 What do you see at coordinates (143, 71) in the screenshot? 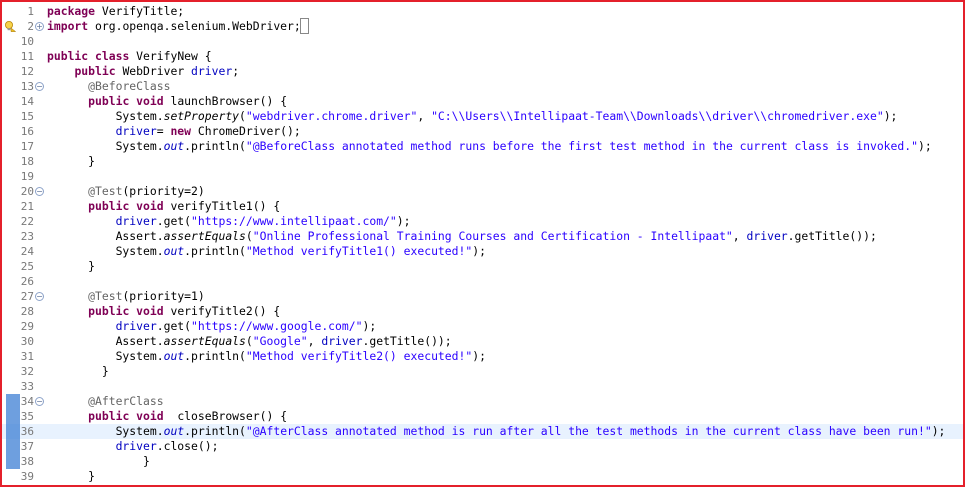
I see `code-text: public WebDriver driver;` at bounding box center [143, 71].